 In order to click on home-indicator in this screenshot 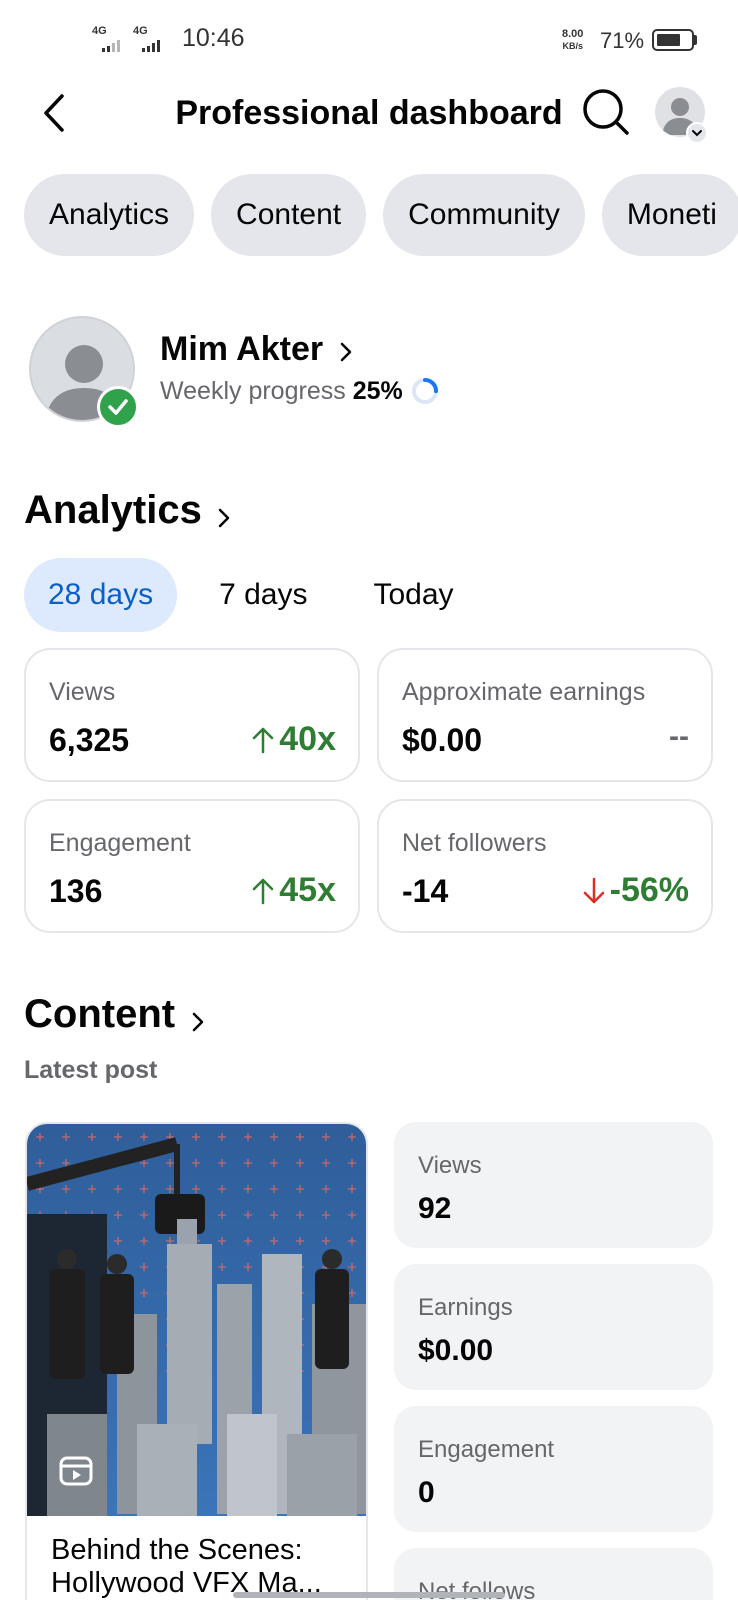, I will do `click(369, 1595)`.